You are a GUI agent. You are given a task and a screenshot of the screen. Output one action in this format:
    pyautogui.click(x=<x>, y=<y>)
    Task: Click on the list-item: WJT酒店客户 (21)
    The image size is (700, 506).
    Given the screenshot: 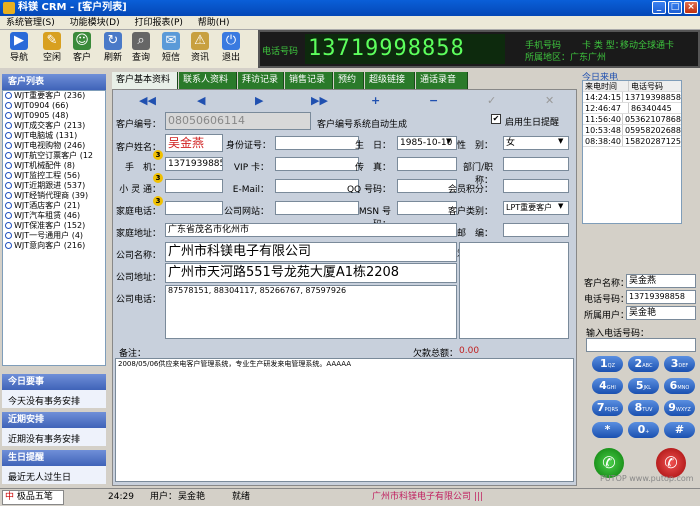 What is the action you would take?
    pyautogui.click(x=54, y=206)
    